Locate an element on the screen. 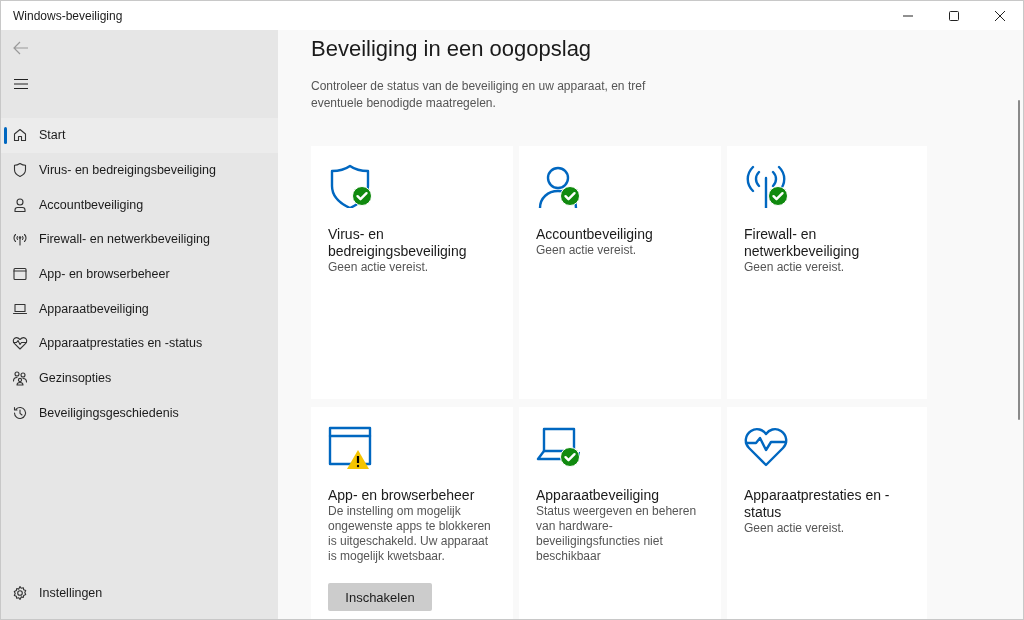  home-icon is located at coordinates (20, 135).